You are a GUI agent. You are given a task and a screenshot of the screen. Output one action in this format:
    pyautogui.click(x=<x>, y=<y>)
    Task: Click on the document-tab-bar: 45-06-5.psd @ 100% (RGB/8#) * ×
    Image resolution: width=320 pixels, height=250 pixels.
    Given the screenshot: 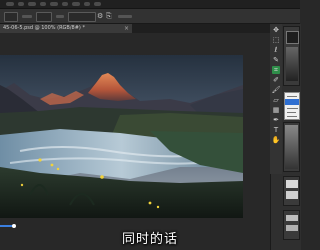 What is the action you would take?
    pyautogui.click(x=135, y=28)
    